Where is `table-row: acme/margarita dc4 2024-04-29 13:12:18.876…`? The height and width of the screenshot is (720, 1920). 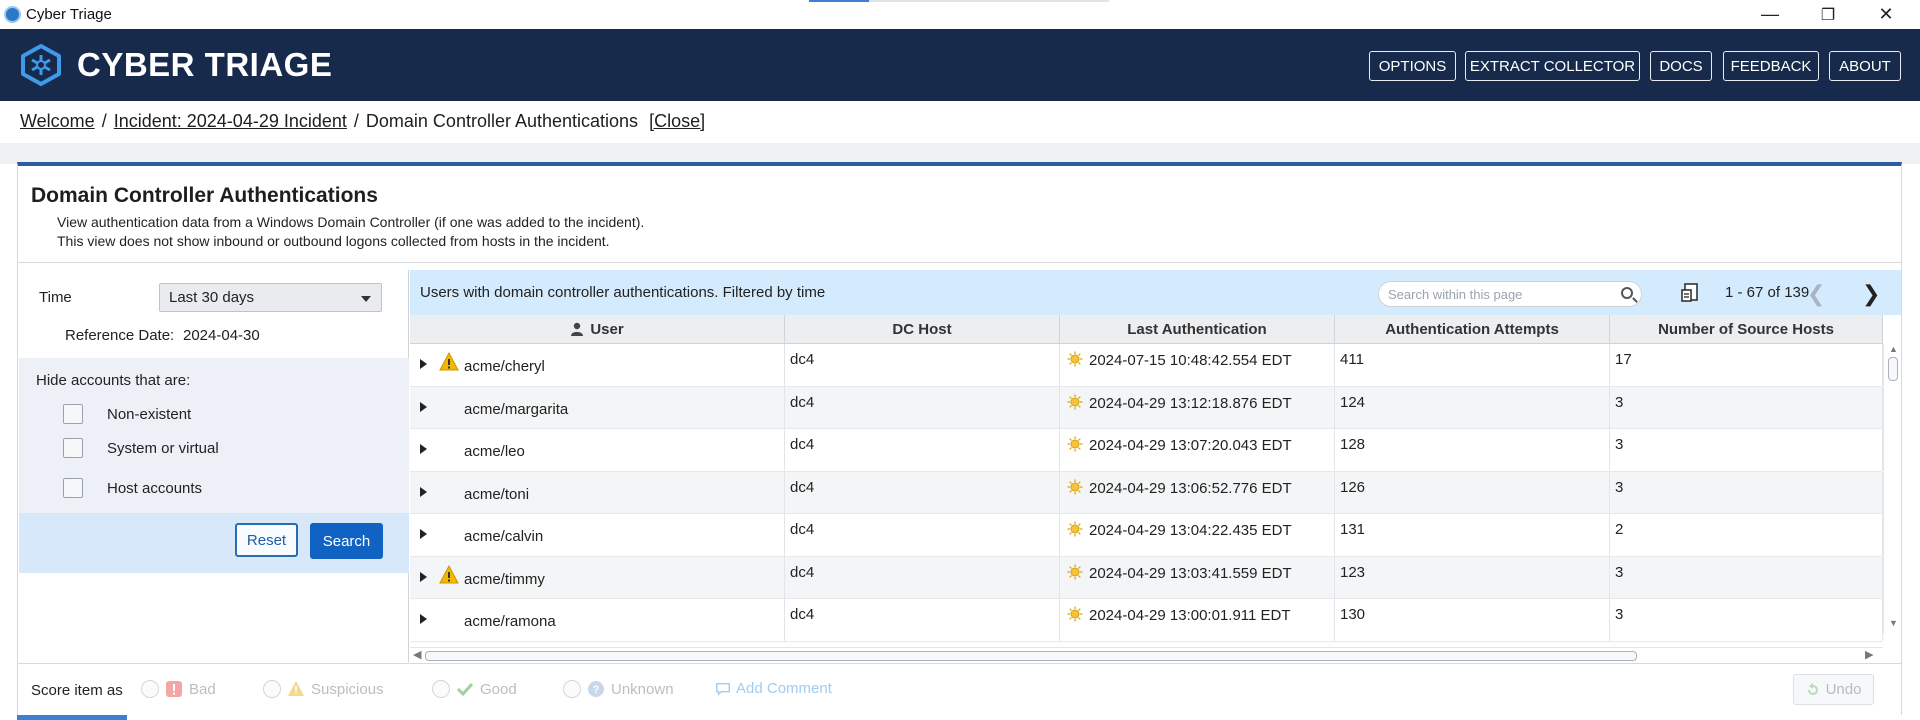
table-row: acme/margarita dc4 2024-04-29 13:12:18.876… is located at coordinates (1146, 407).